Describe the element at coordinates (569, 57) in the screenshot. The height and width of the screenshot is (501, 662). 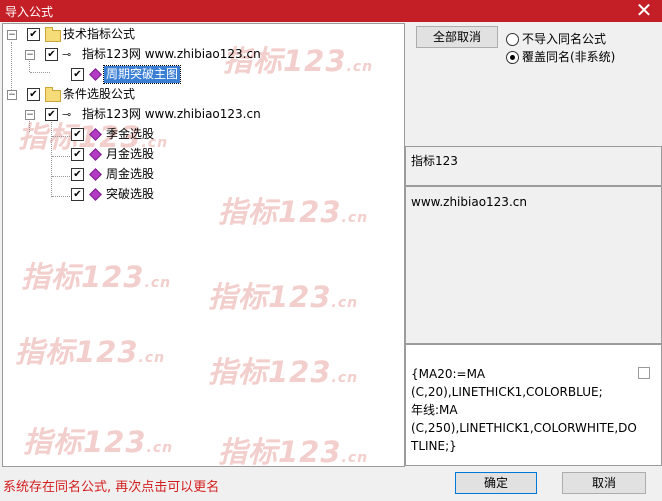
I see `overwrite-same-label: 覆盖同名(非系统)` at that location.